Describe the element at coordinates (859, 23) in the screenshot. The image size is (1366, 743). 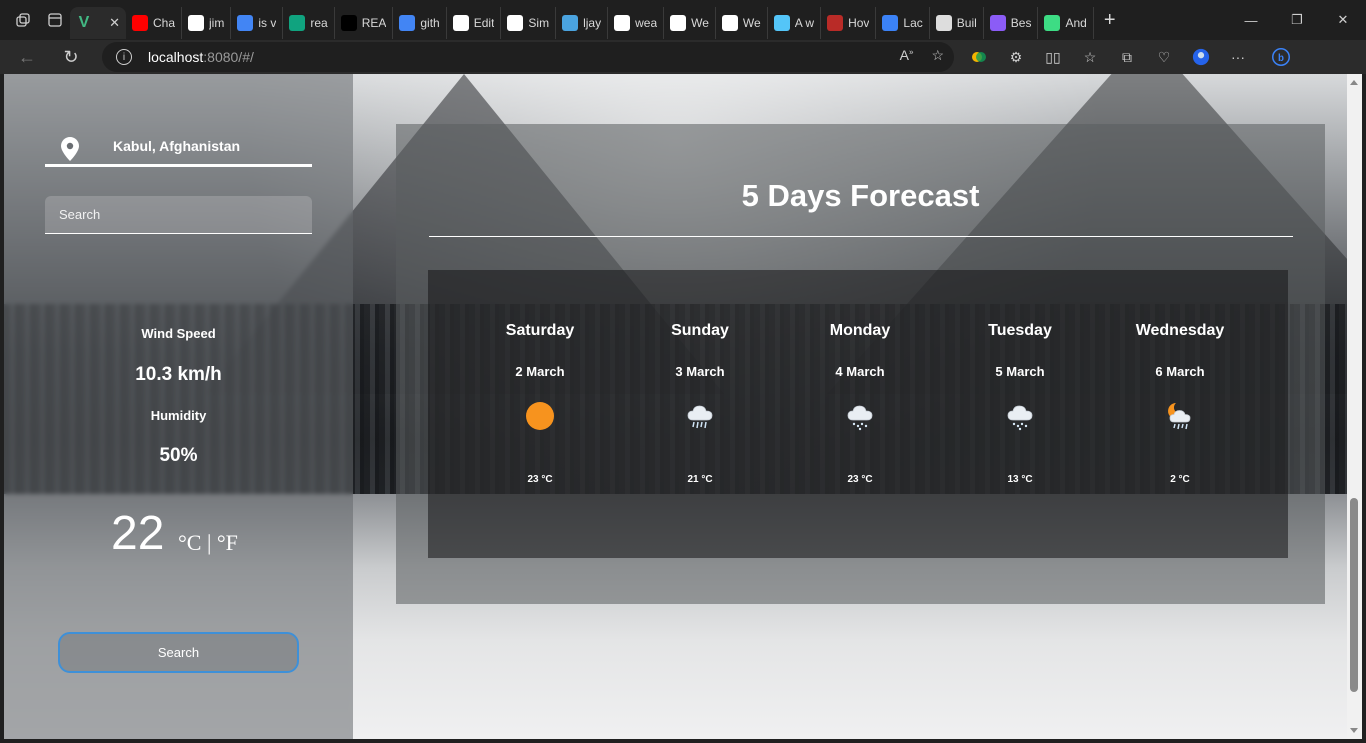
I see `tab-title: Hov` at that location.